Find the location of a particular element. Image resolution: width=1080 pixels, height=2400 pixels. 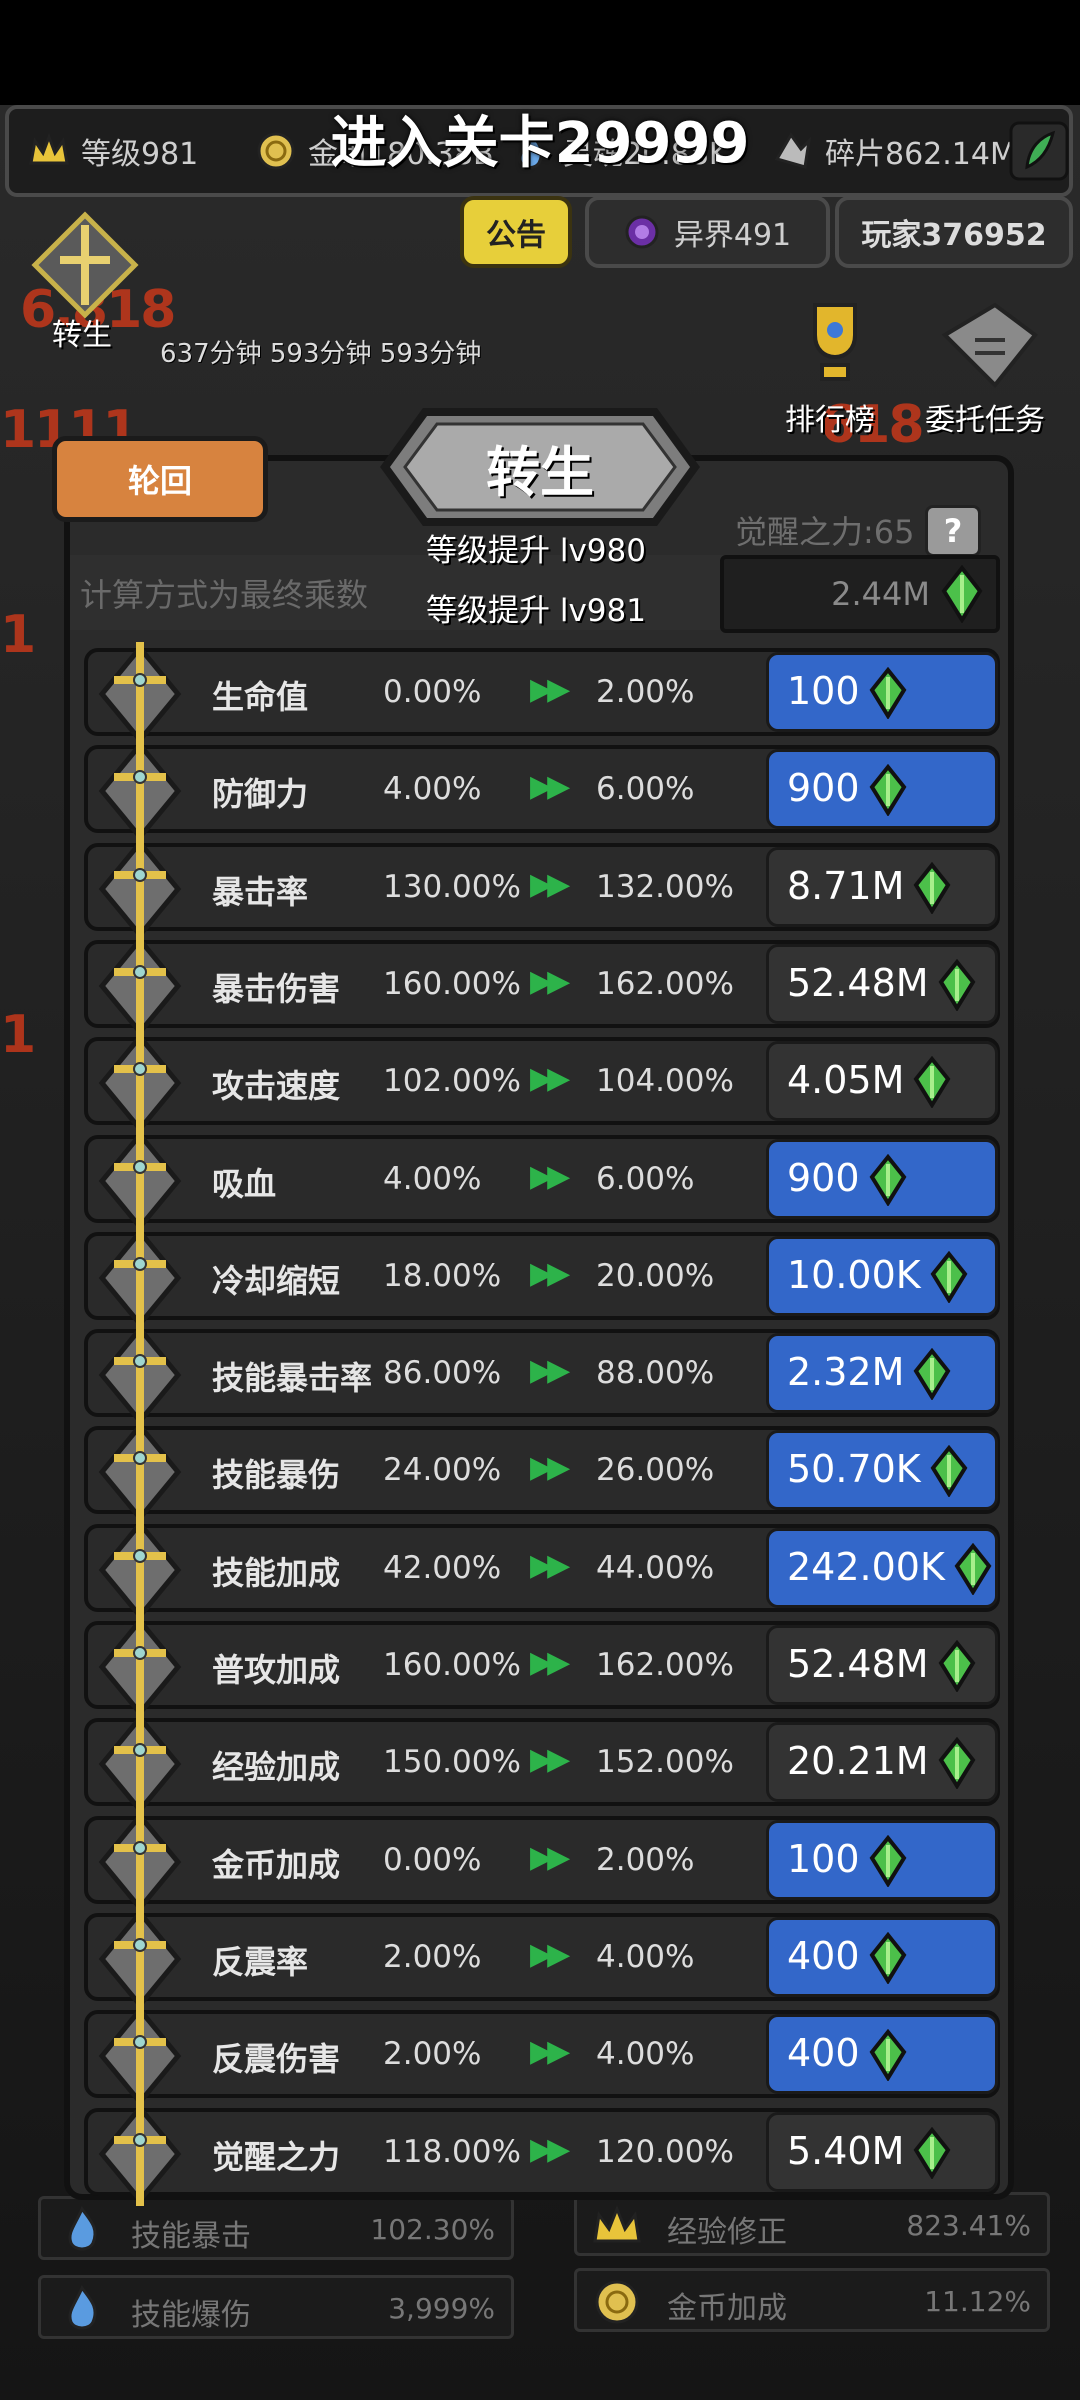

upgrade-button: 50.70K is located at coordinates (882, 1470).